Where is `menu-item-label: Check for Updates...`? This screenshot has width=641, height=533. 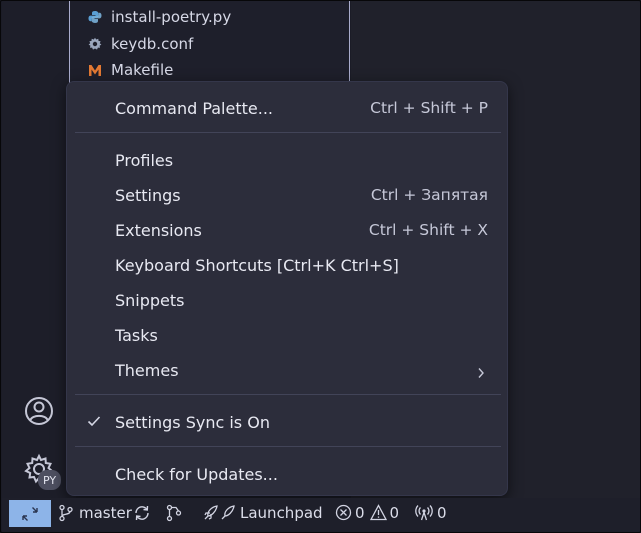 menu-item-label: Check for Updates... is located at coordinates (196, 474).